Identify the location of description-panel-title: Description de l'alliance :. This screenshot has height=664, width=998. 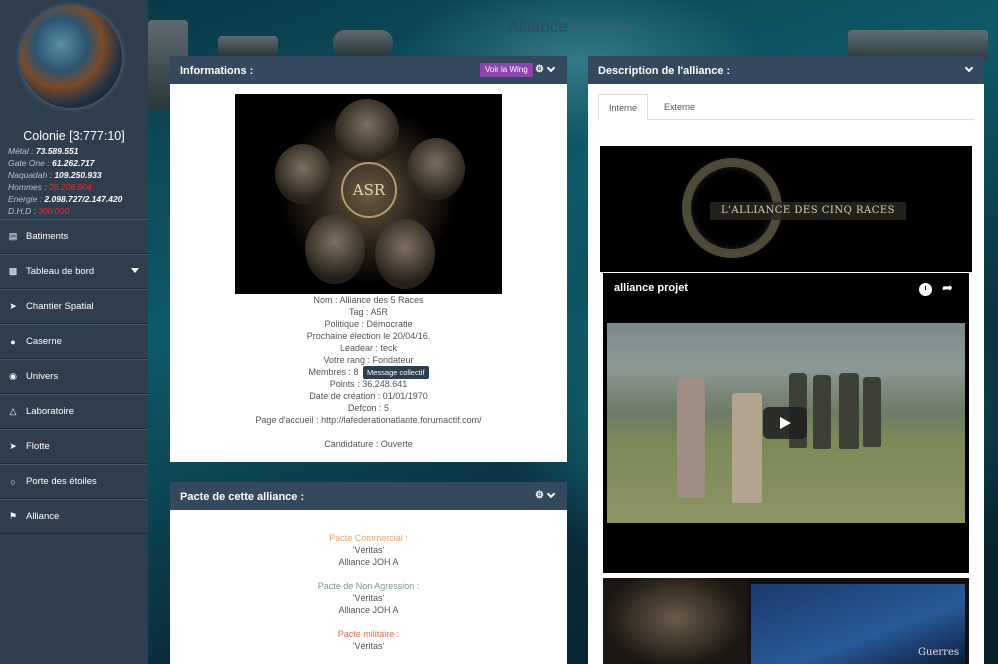
(664, 71).